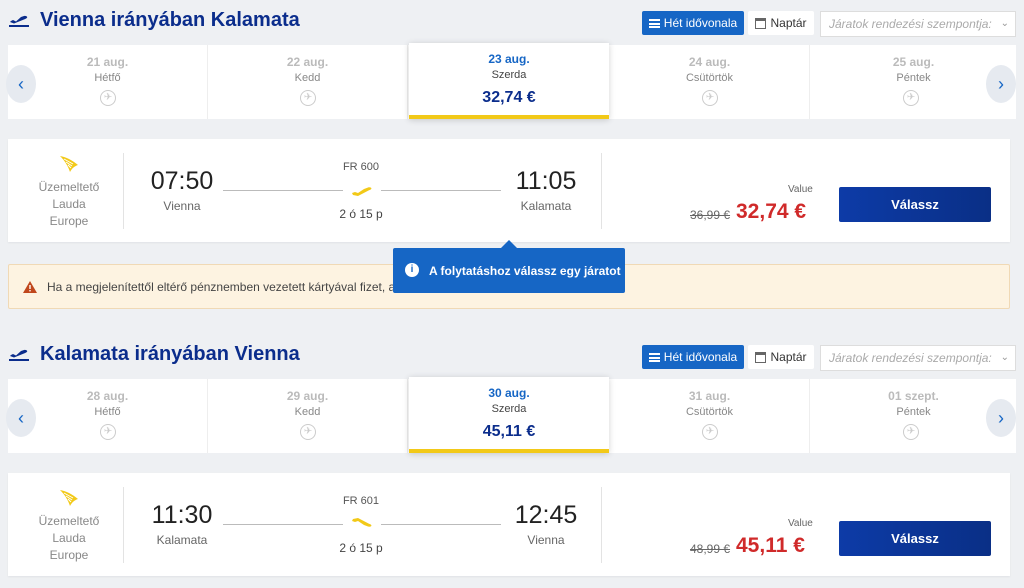 This screenshot has width=1024, height=588. What do you see at coordinates (412, 270) in the screenshot?
I see `info-icon: i` at bounding box center [412, 270].